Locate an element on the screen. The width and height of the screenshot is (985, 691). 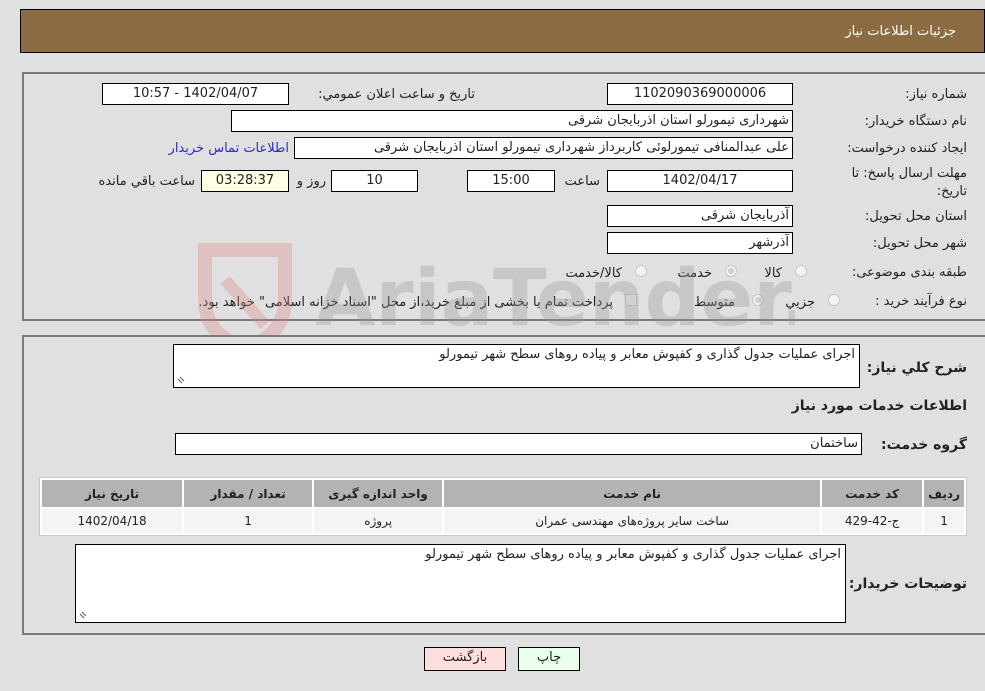
cell-service-name: ساخت سایر پروژه‌های مهندسی عمران is located at coordinates (632, 521).